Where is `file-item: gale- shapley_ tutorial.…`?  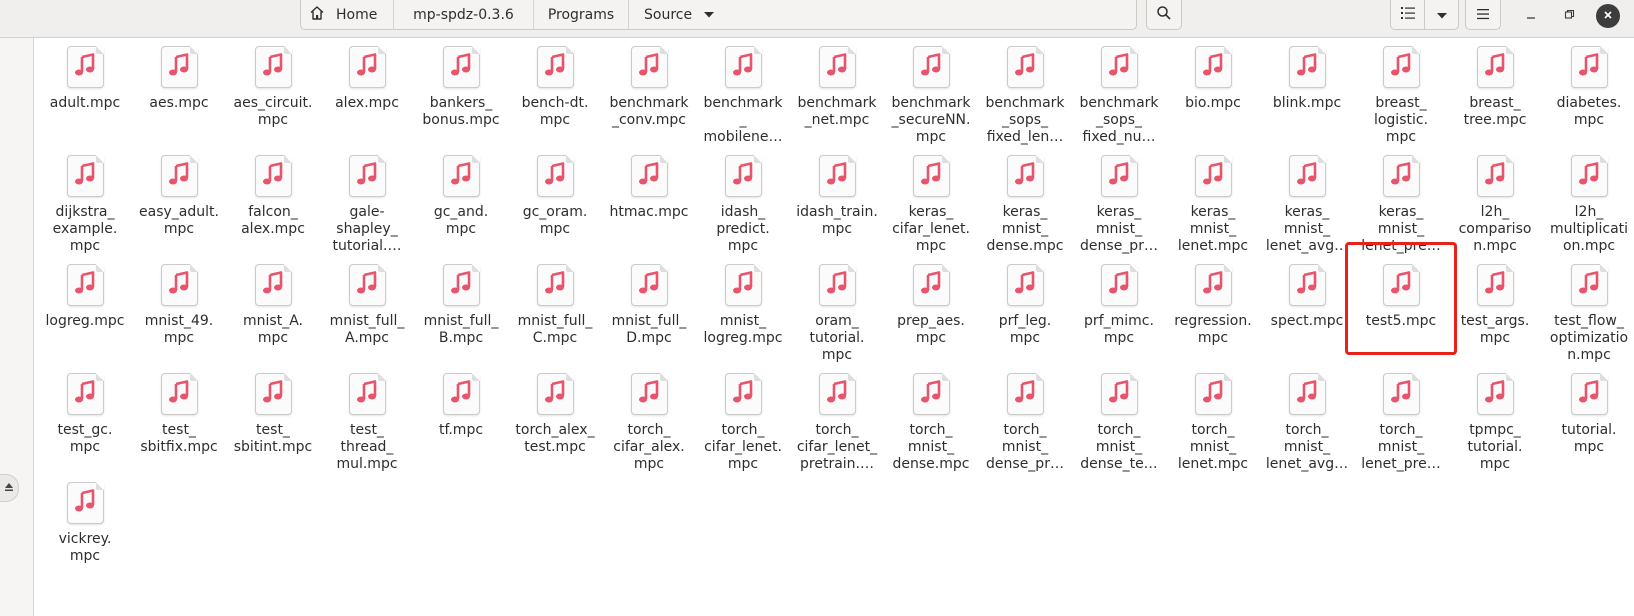 file-item: gale- shapley_ tutorial.… is located at coordinates (367, 205).